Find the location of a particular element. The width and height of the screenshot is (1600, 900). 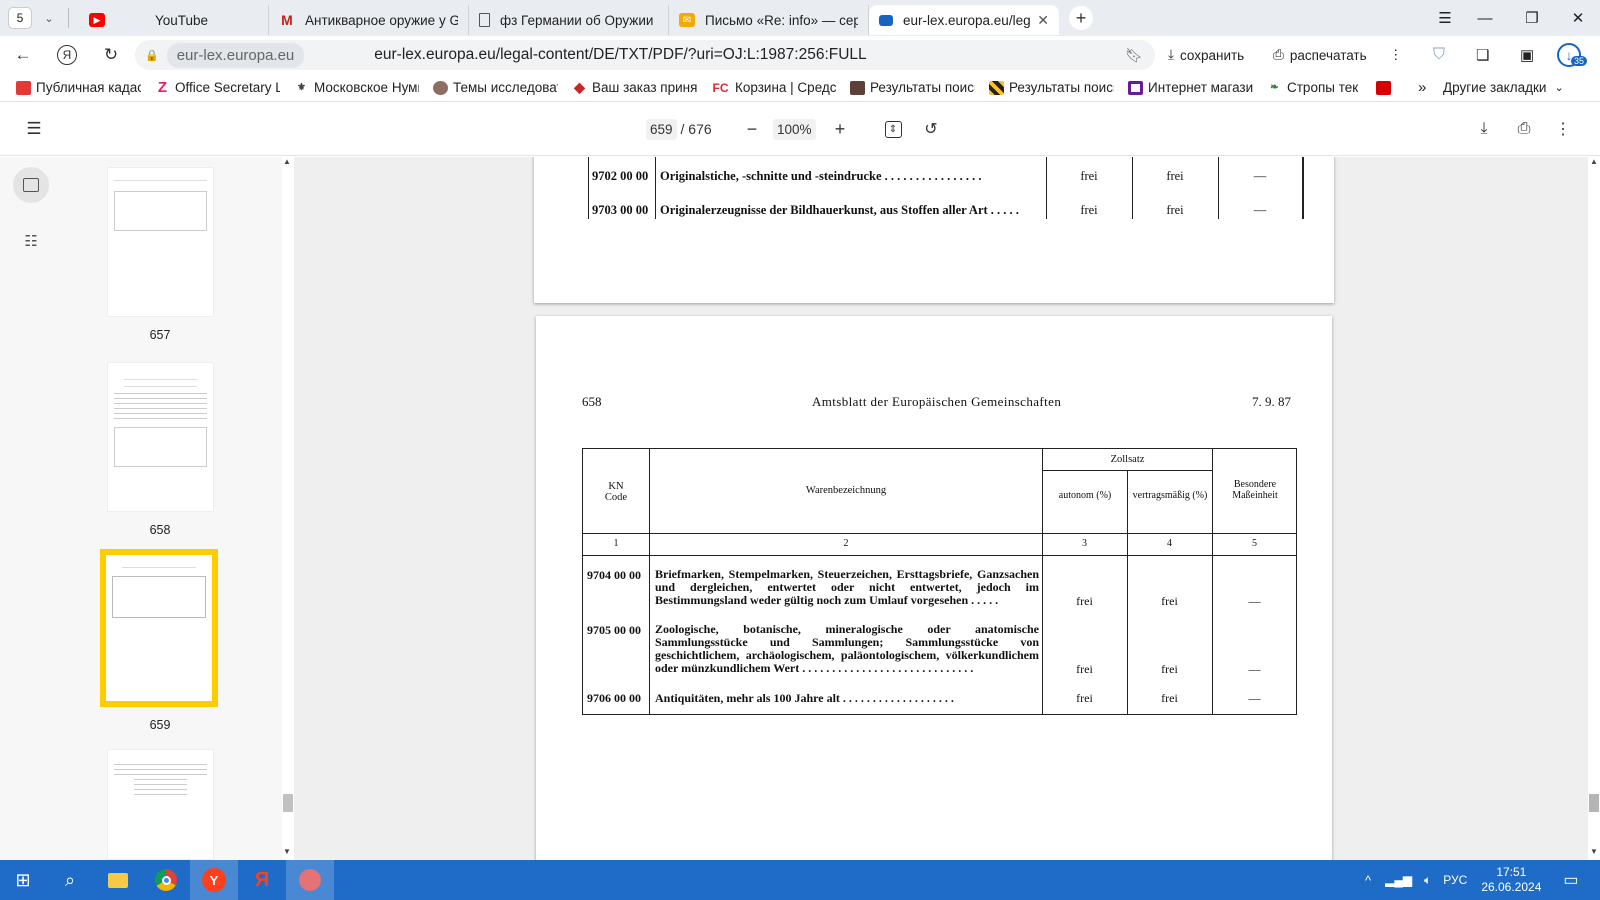

header-autonom: autonom (%) is located at coordinates (1085, 495).